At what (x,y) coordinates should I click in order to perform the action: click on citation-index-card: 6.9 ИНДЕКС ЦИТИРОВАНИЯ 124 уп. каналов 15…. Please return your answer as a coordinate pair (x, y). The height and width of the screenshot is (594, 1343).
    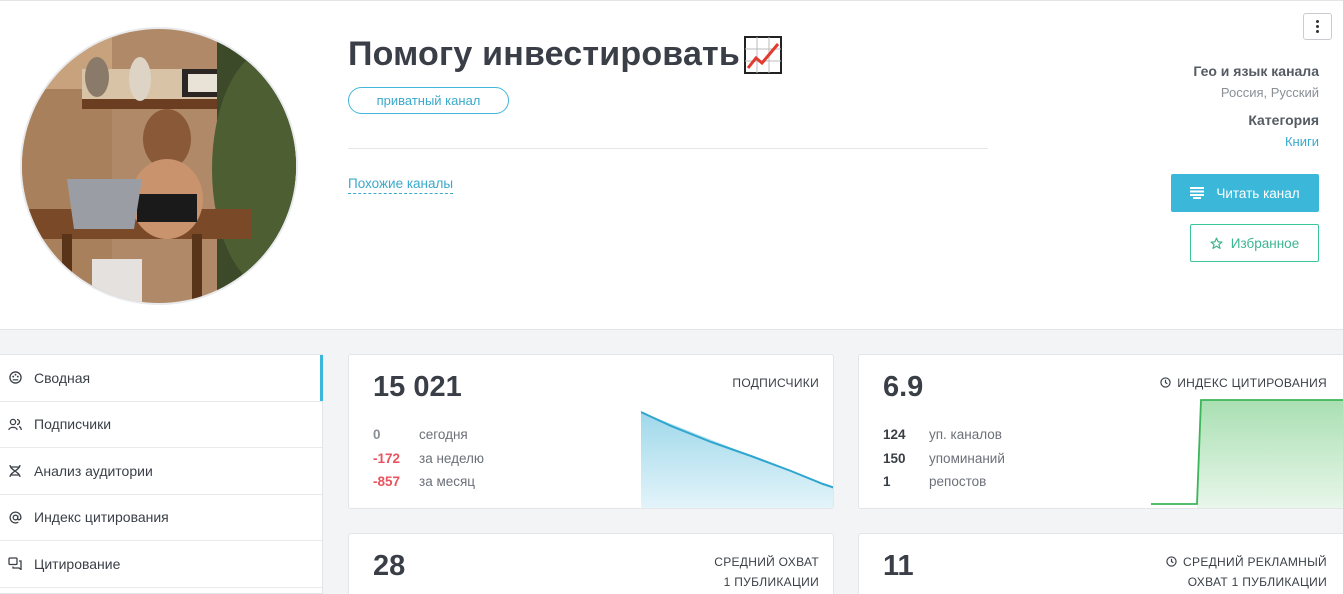
    Looking at the image, I should click on (1100, 431).